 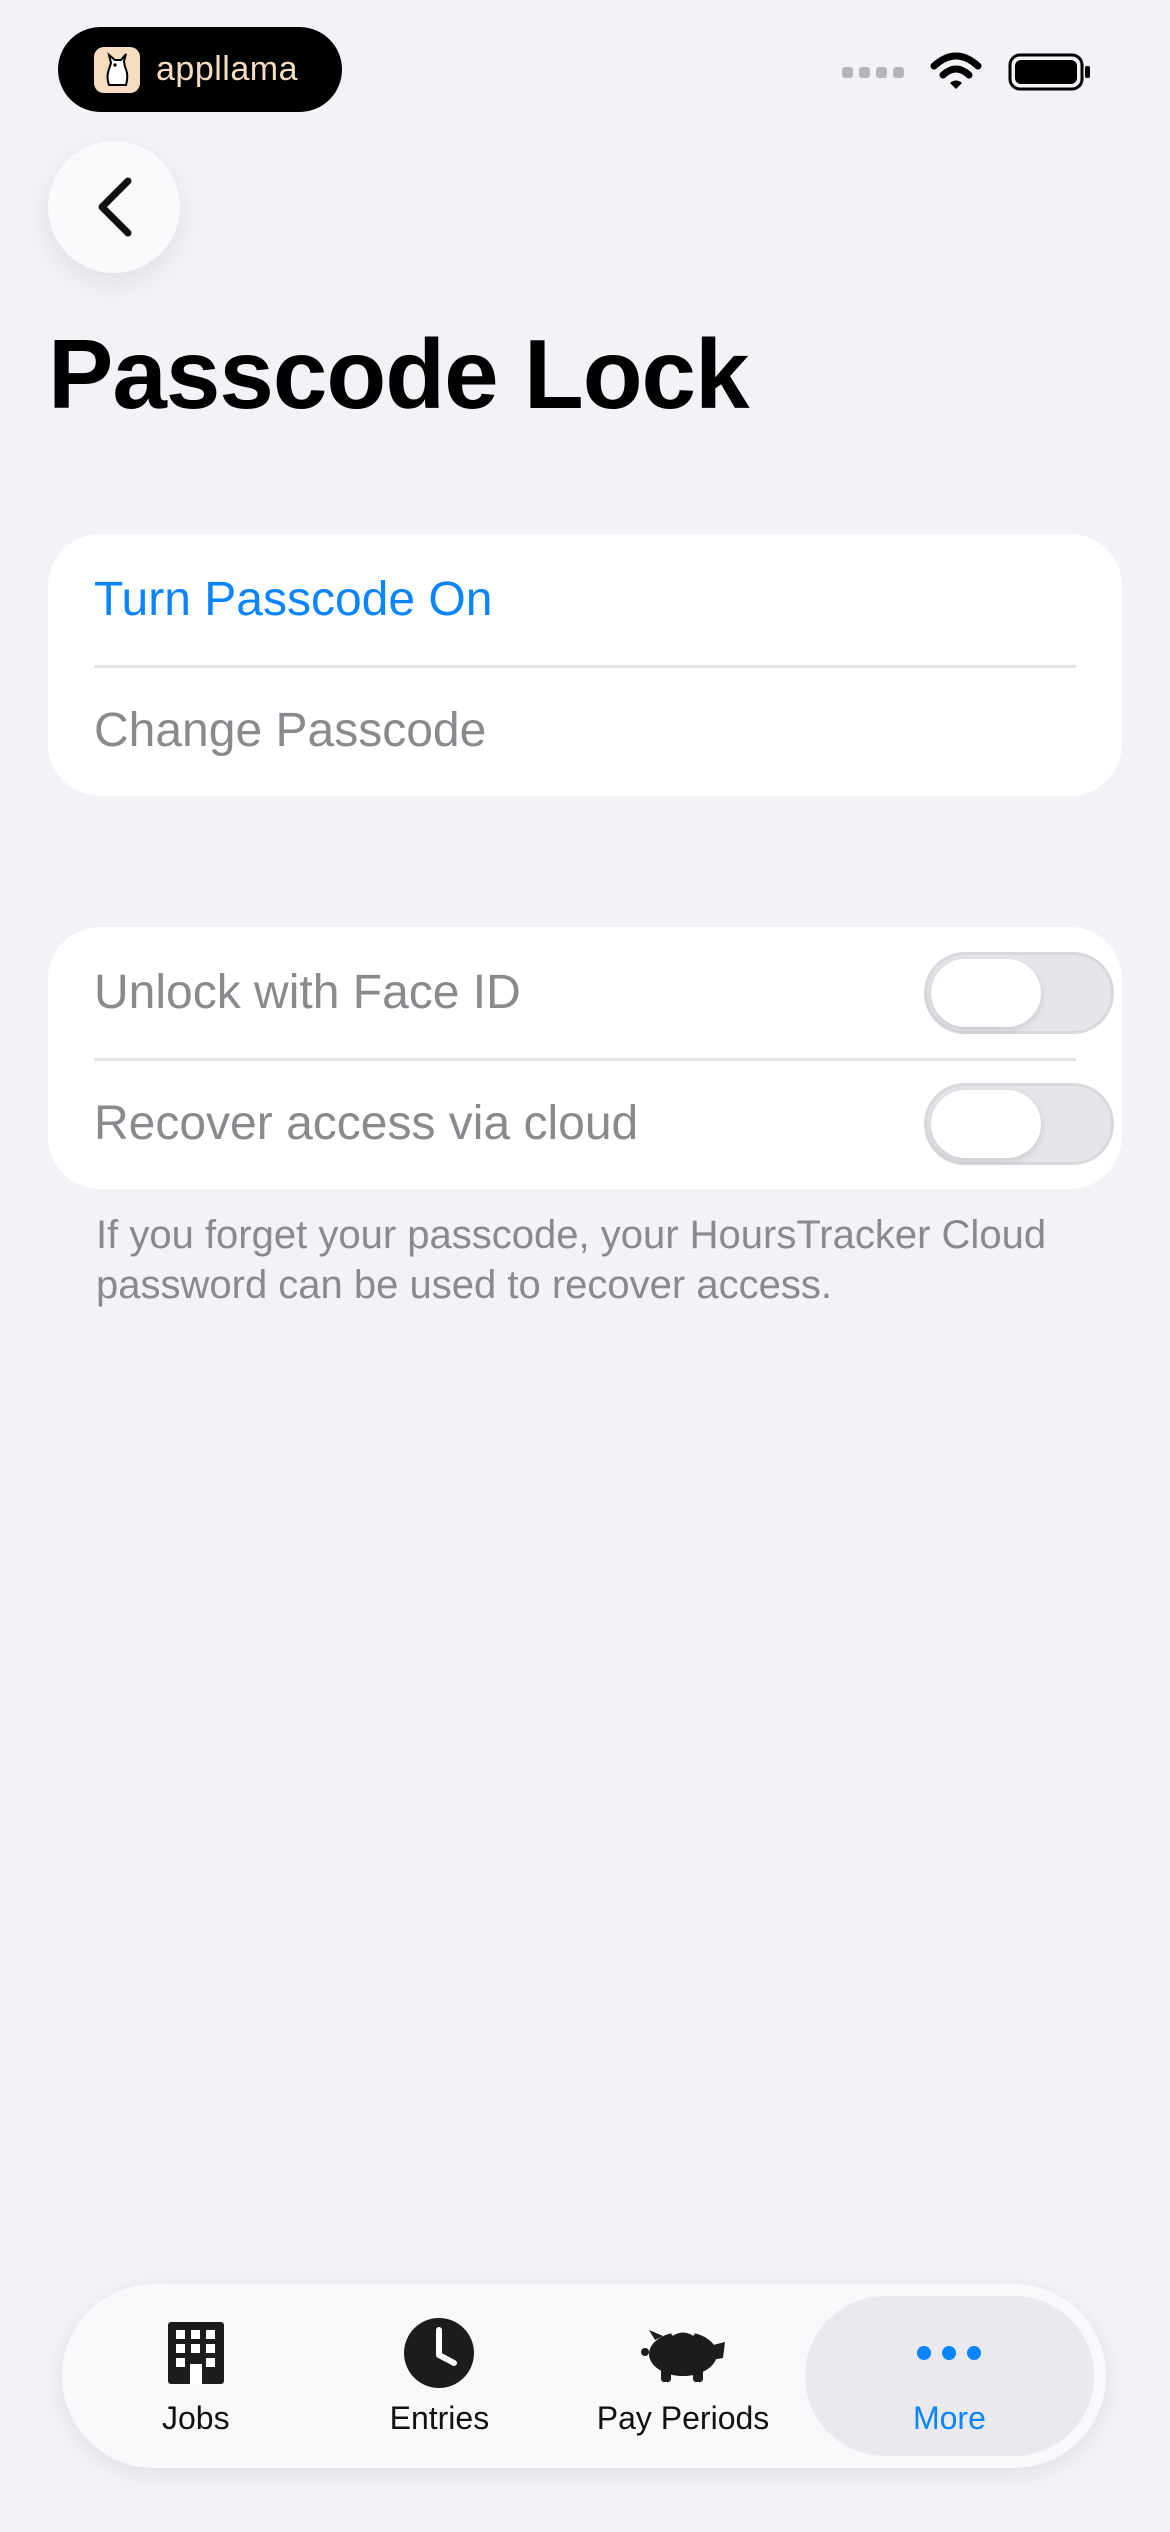 What do you see at coordinates (439, 2417) in the screenshot?
I see `tab-label: Entries` at bounding box center [439, 2417].